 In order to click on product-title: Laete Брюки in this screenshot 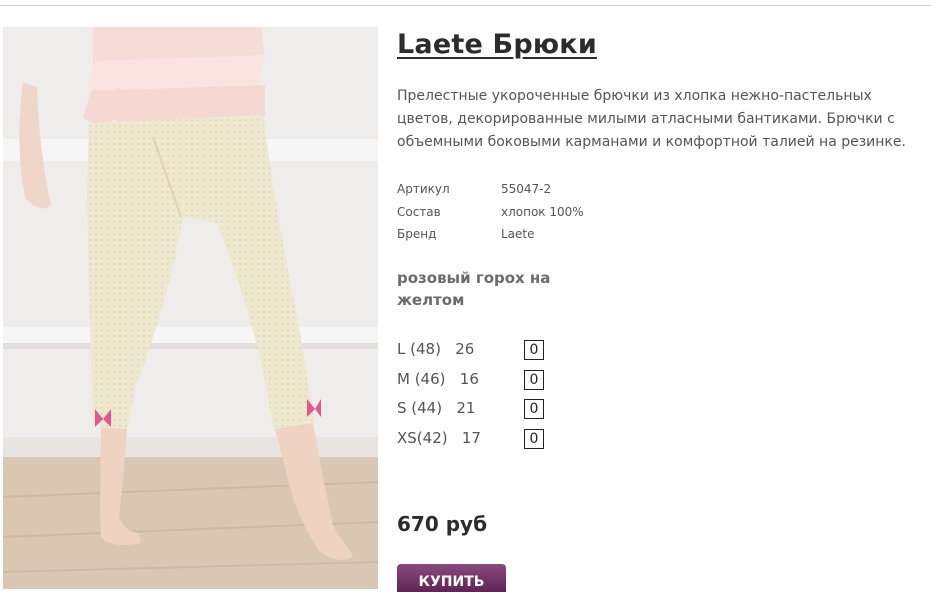, I will do `click(657, 45)`.